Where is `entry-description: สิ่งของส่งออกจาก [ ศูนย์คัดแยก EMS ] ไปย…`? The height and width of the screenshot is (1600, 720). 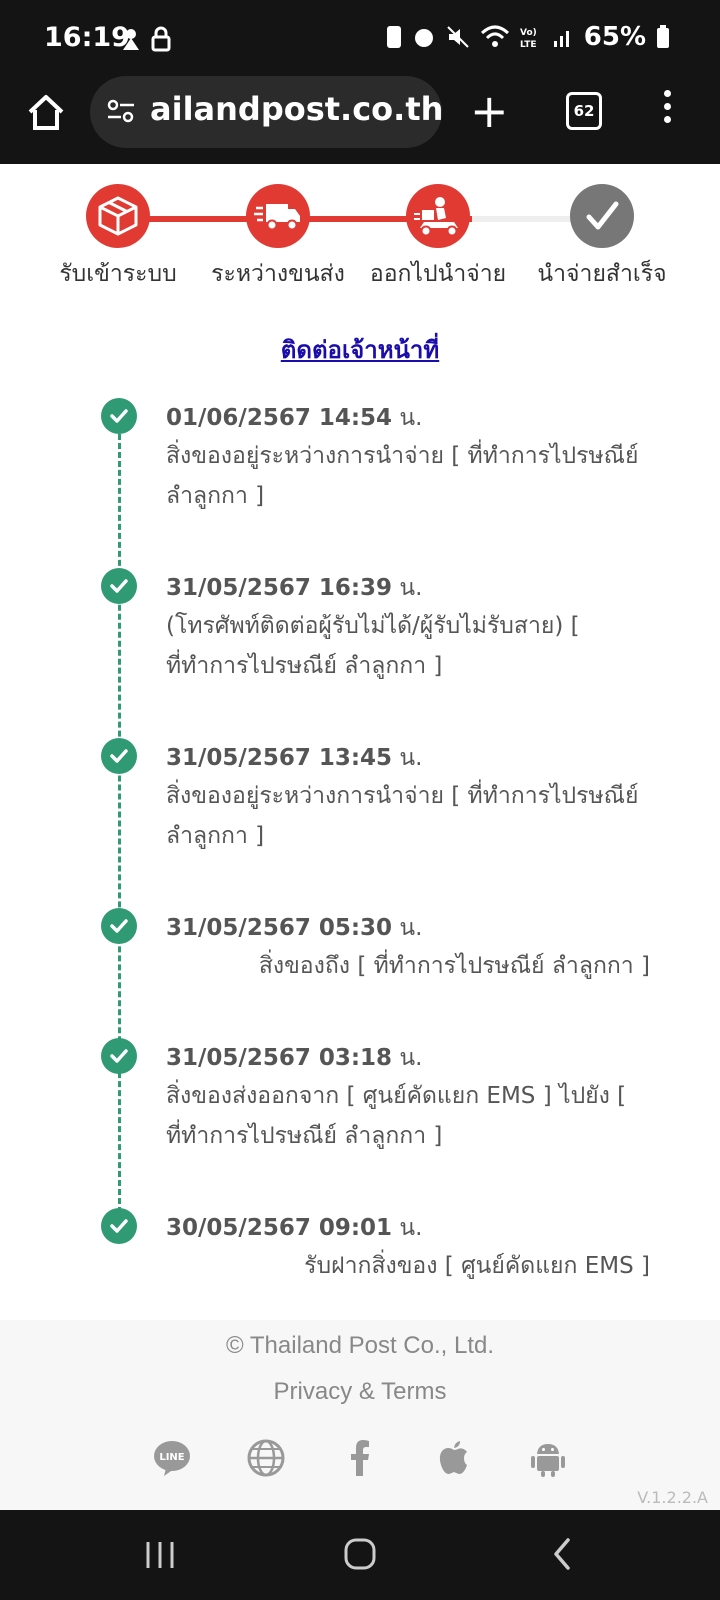 entry-description: สิ่งของส่งออกจาก [ ศูนย์คัดแยก EMS ] ไปย… is located at coordinates (396, 1116).